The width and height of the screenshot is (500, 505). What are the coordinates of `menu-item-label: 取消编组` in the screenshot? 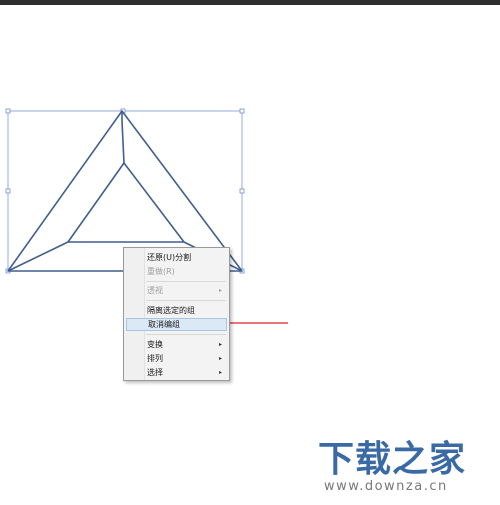 It's located at (164, 324).